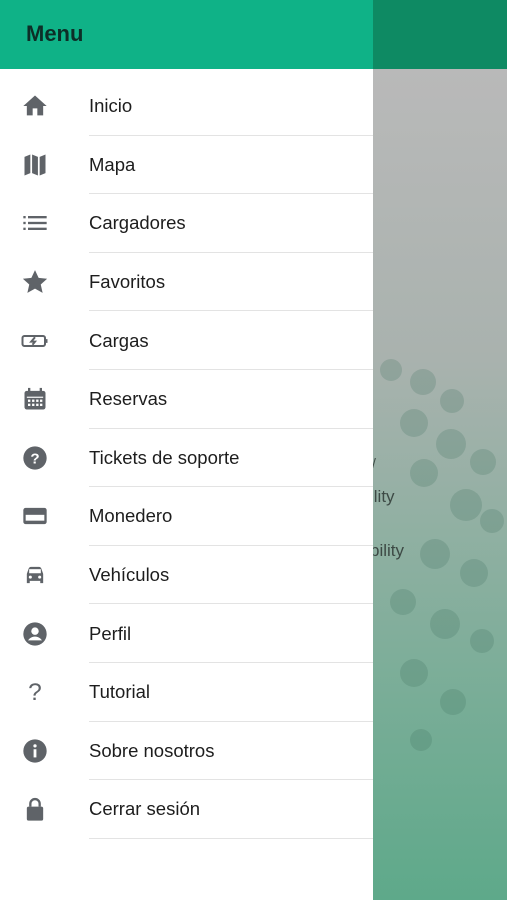 The image size is (507, 900). I want to click on car-icon, so click(35, 575).